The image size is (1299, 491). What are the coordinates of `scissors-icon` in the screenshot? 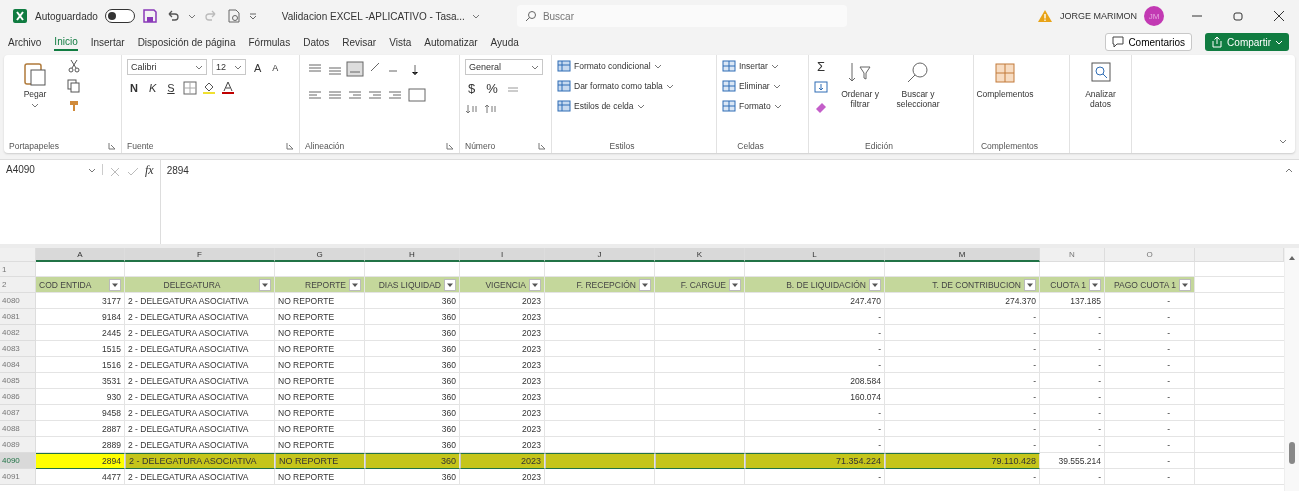 It's located at (74, 66).